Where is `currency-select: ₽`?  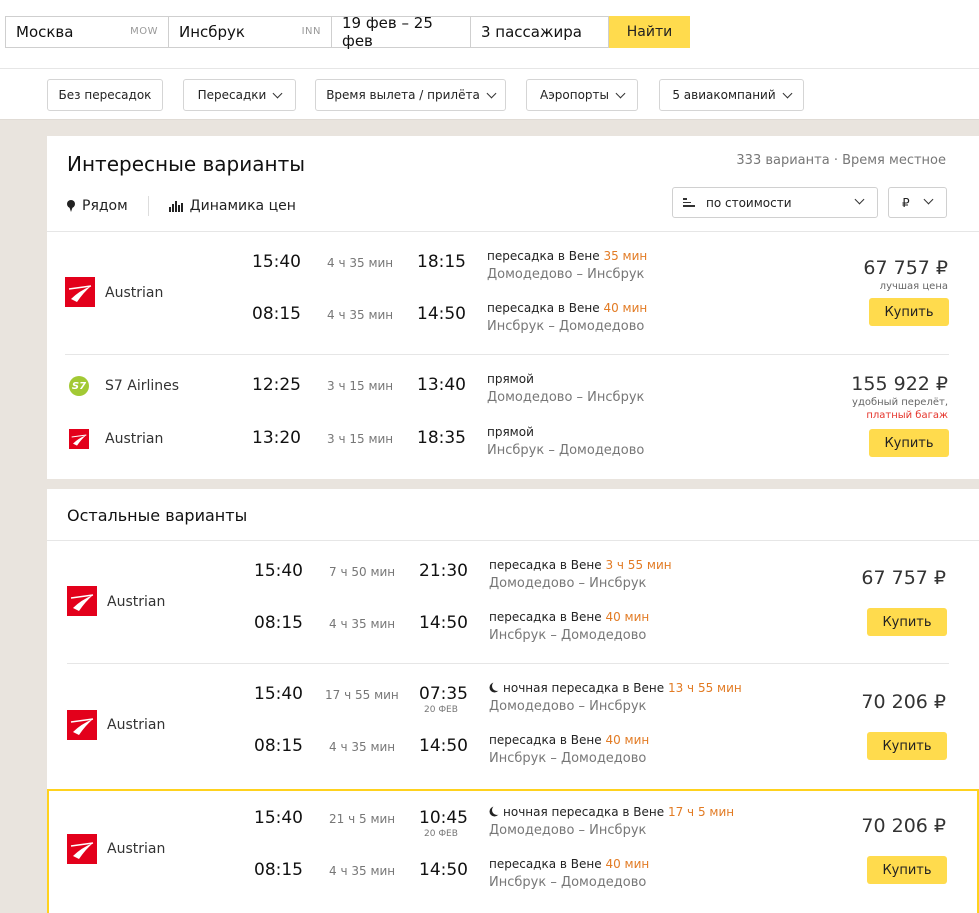
currency-select: ₽ is located at coordinates (917, 202).